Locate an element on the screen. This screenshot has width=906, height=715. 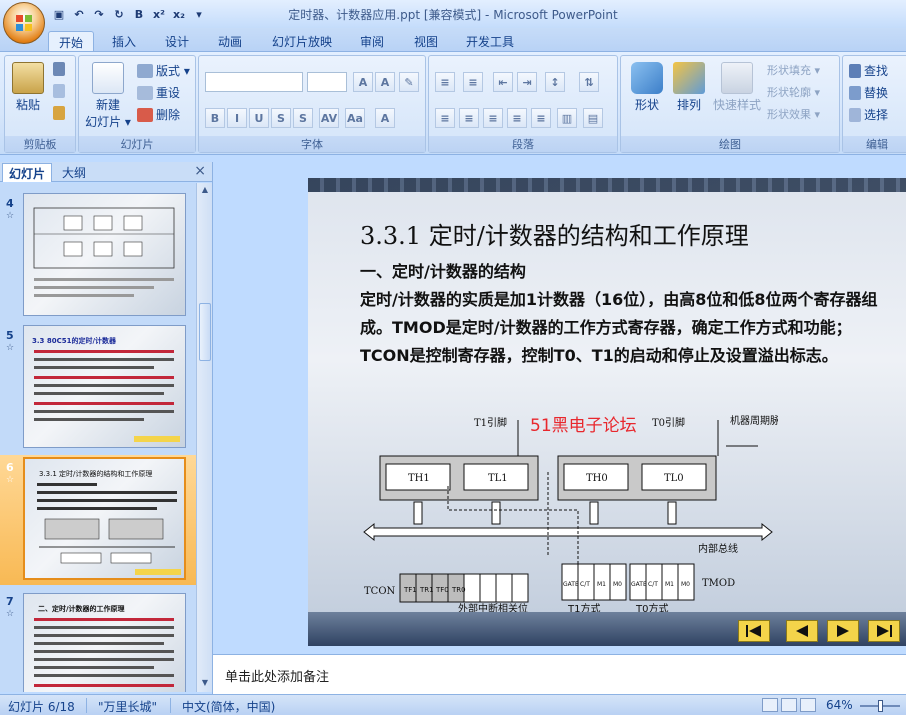
first-slide-button is located at coordinates (754, 631).